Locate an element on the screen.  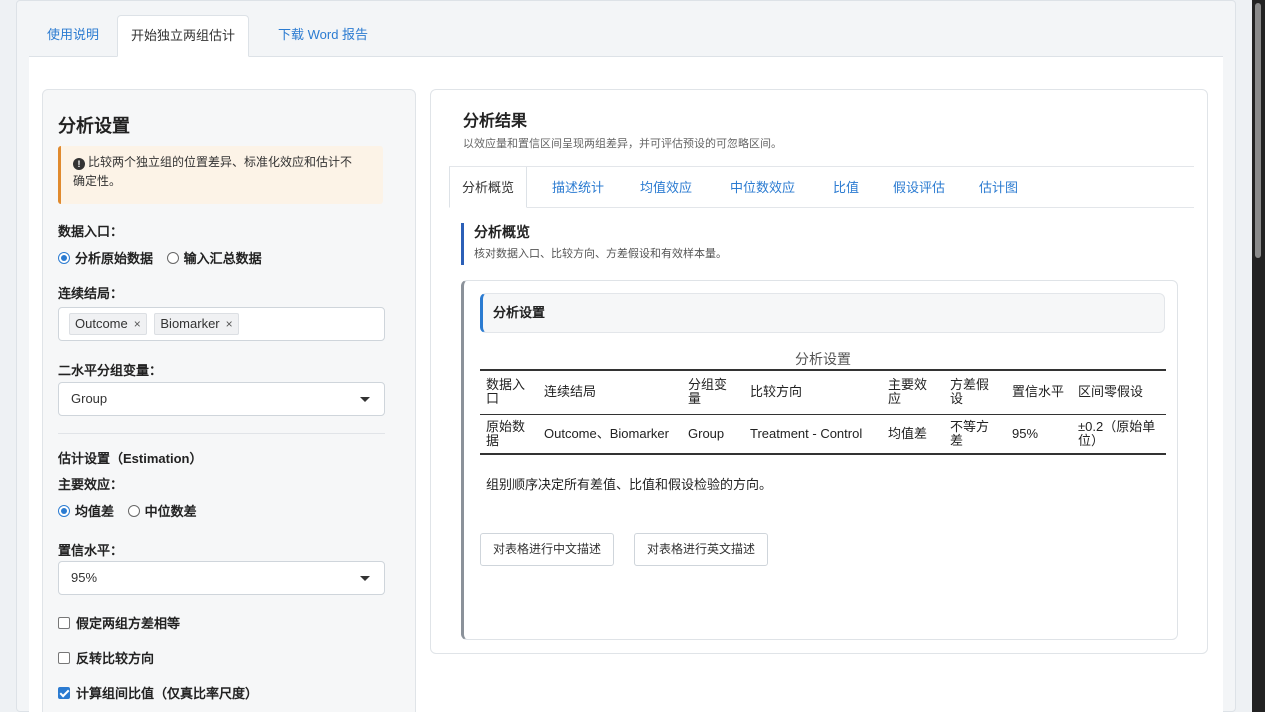
column-header: 区间零假设 is located at coordinates (1119, 392).